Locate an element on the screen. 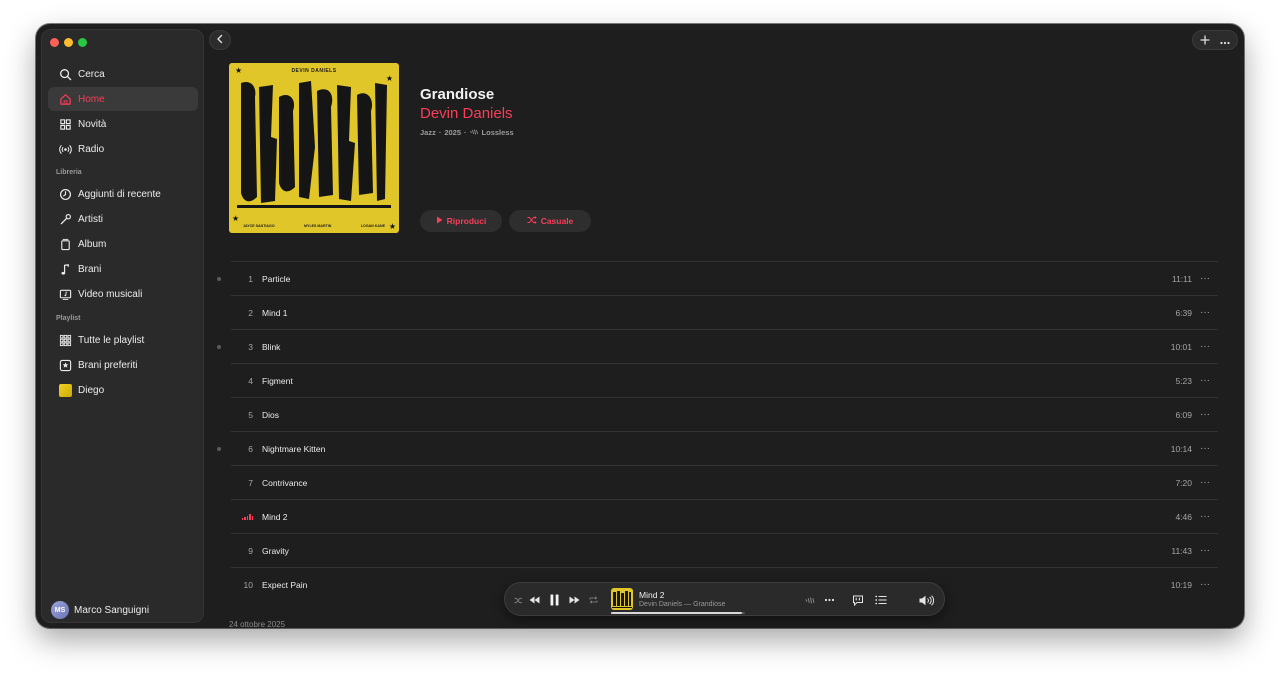  queue-list-icon is located at coordinates (881, 600).